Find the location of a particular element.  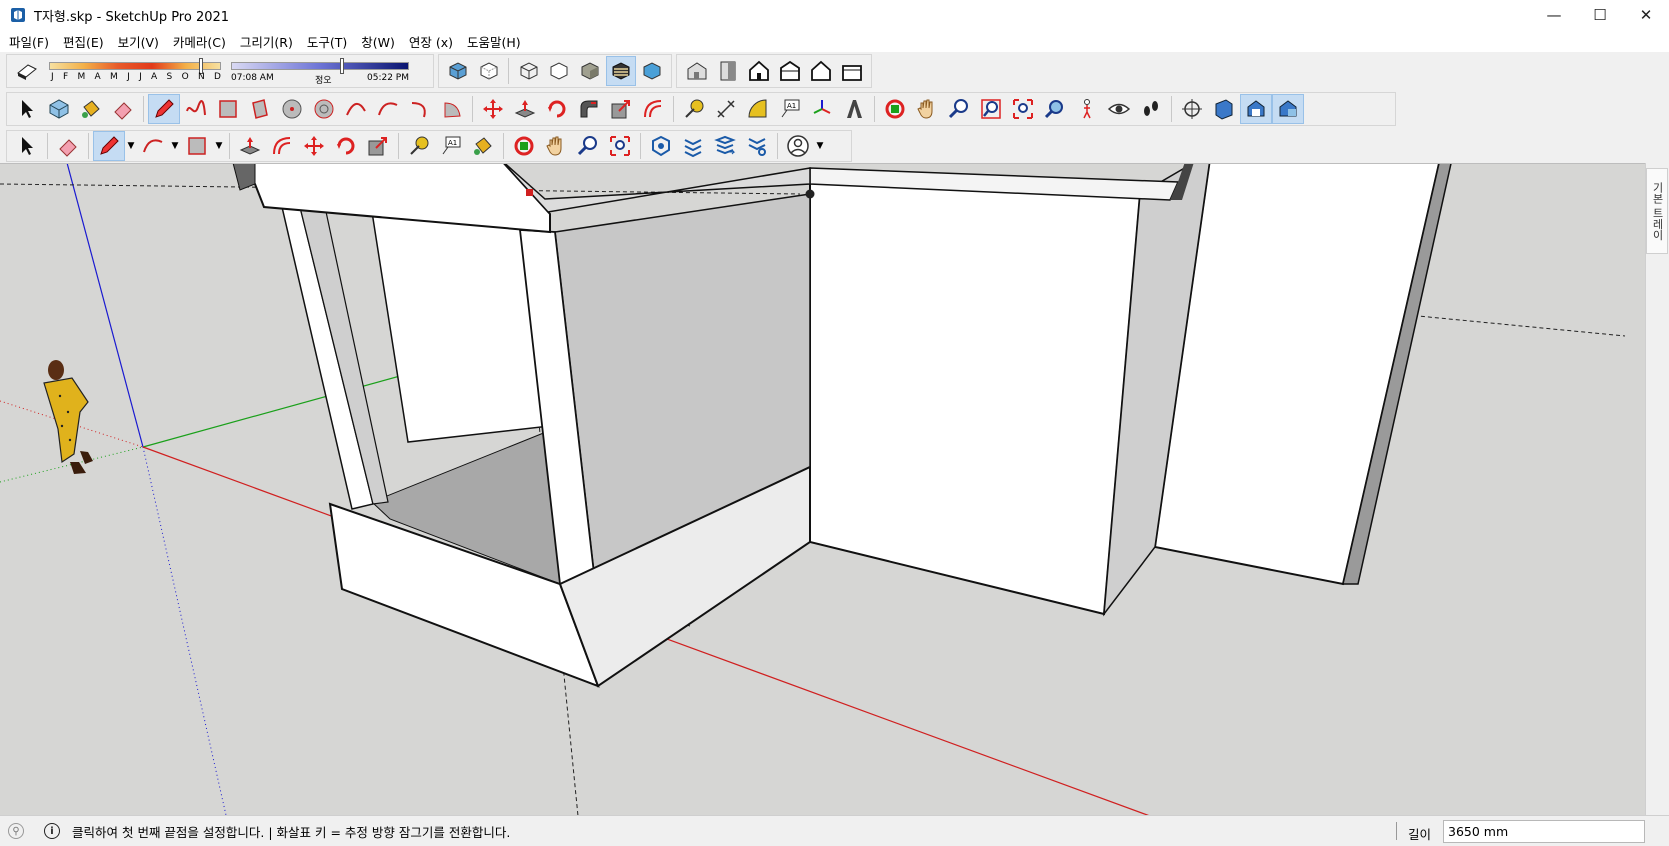

previous-view-button is located at coordinates (1055, 109).